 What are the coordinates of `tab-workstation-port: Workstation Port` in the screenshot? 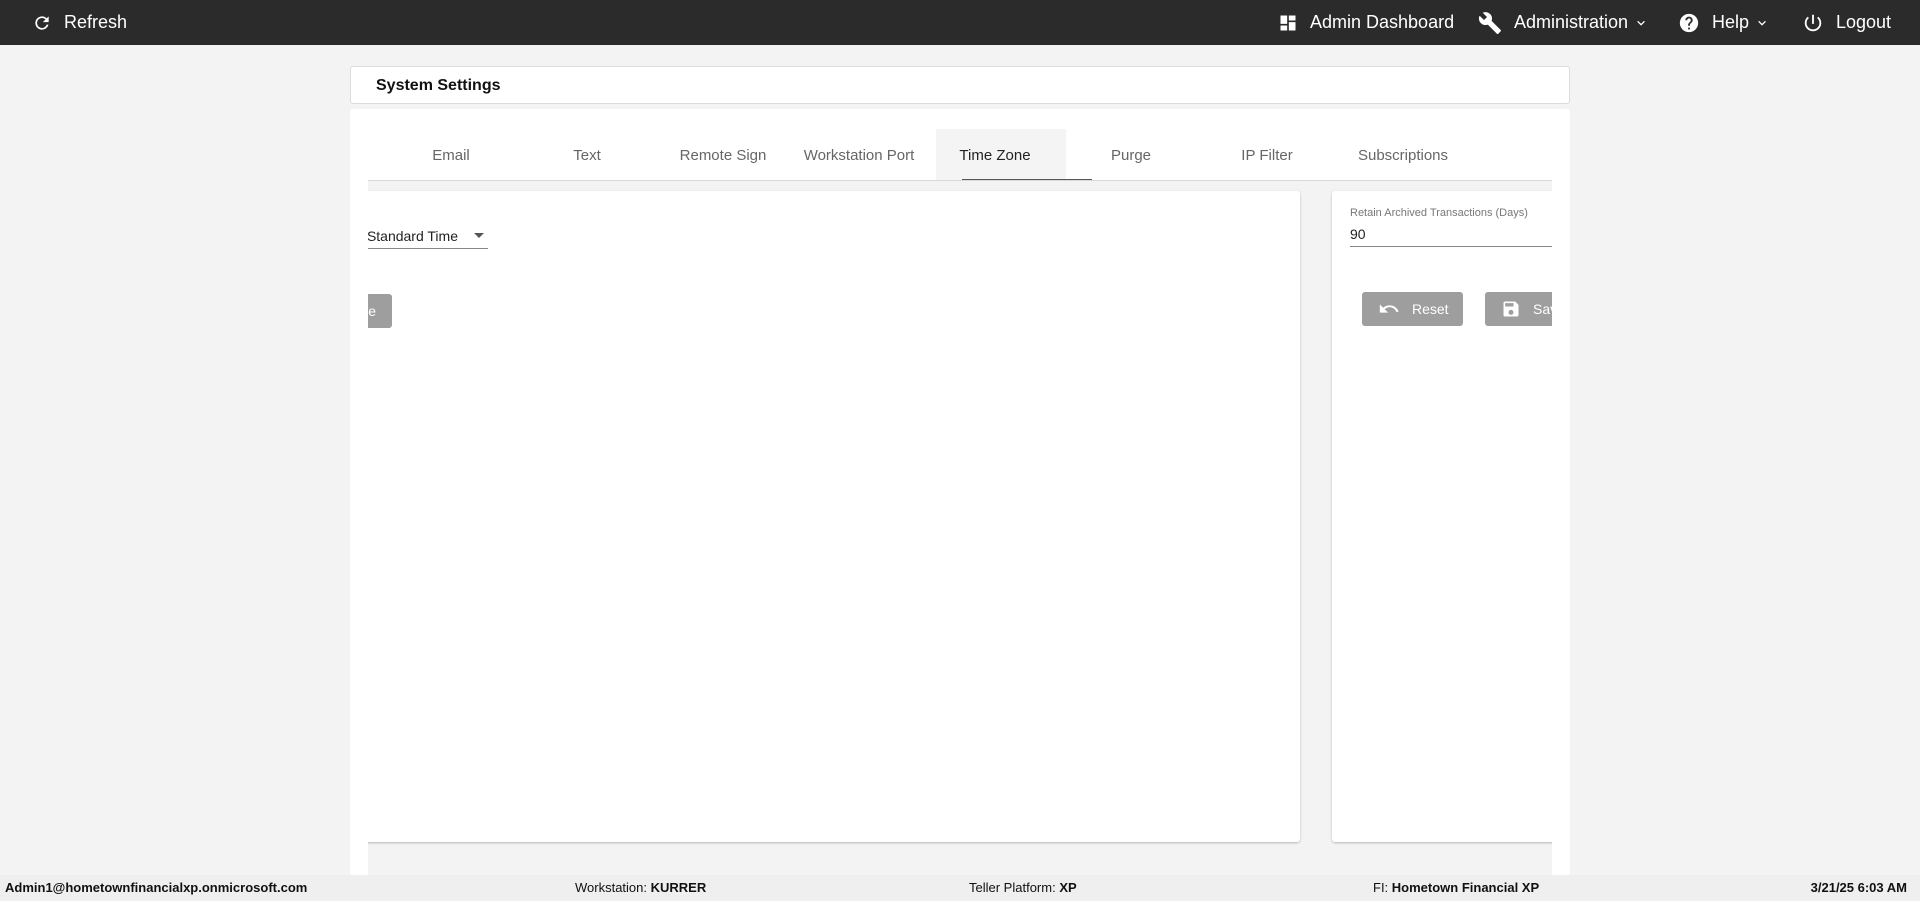 It's located at (859, 154).